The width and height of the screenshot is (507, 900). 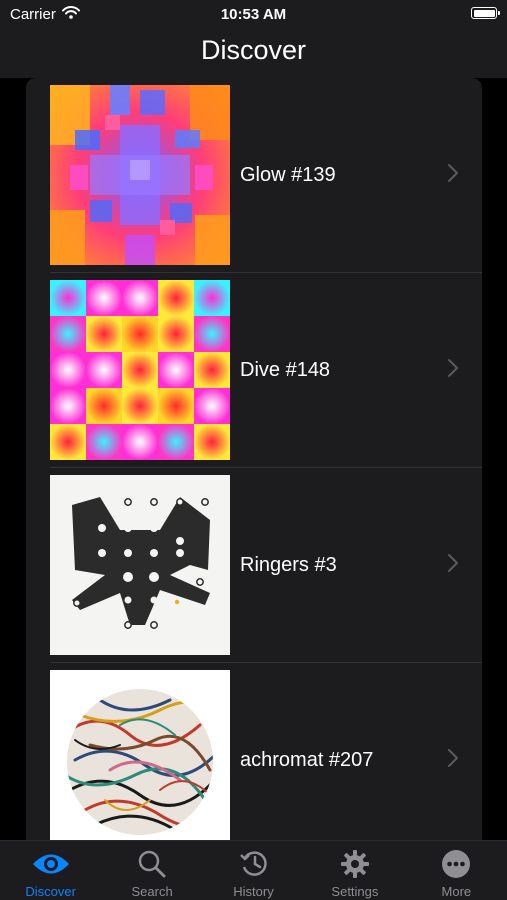 I want to click on navigation-bar: Discover, so click(x=253, y=53).